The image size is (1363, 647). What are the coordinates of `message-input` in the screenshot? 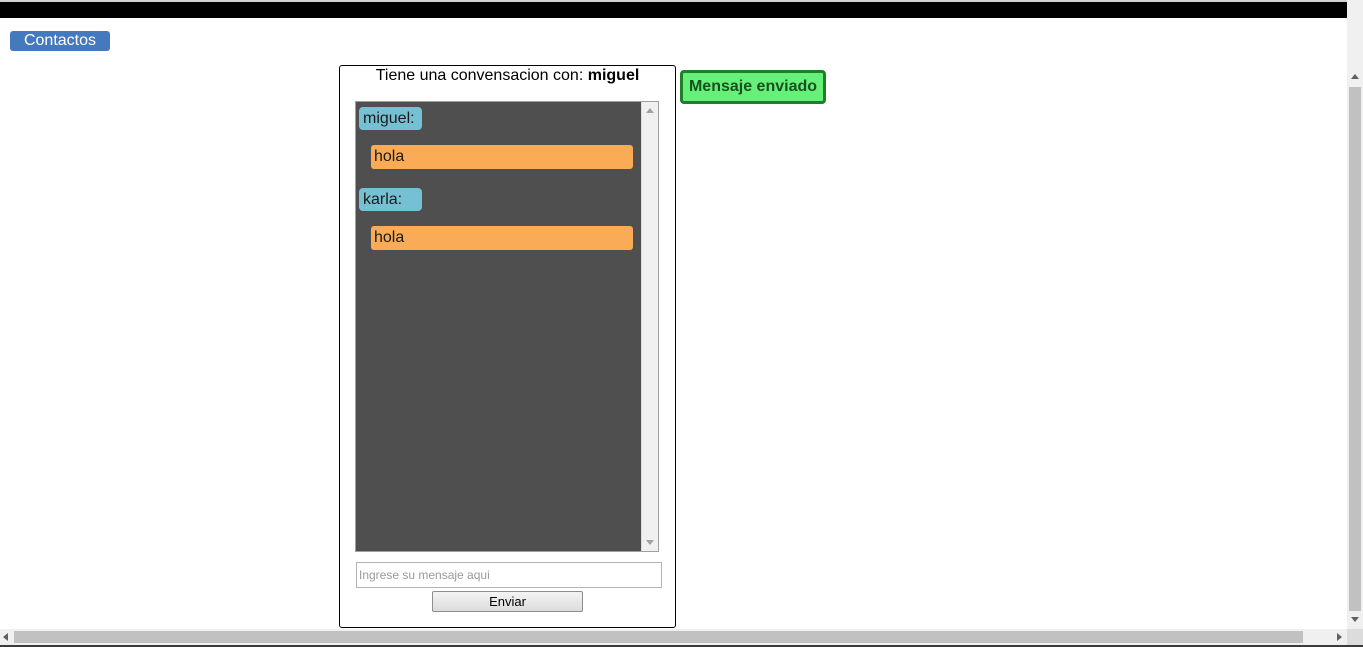 It's located at (509, 575).